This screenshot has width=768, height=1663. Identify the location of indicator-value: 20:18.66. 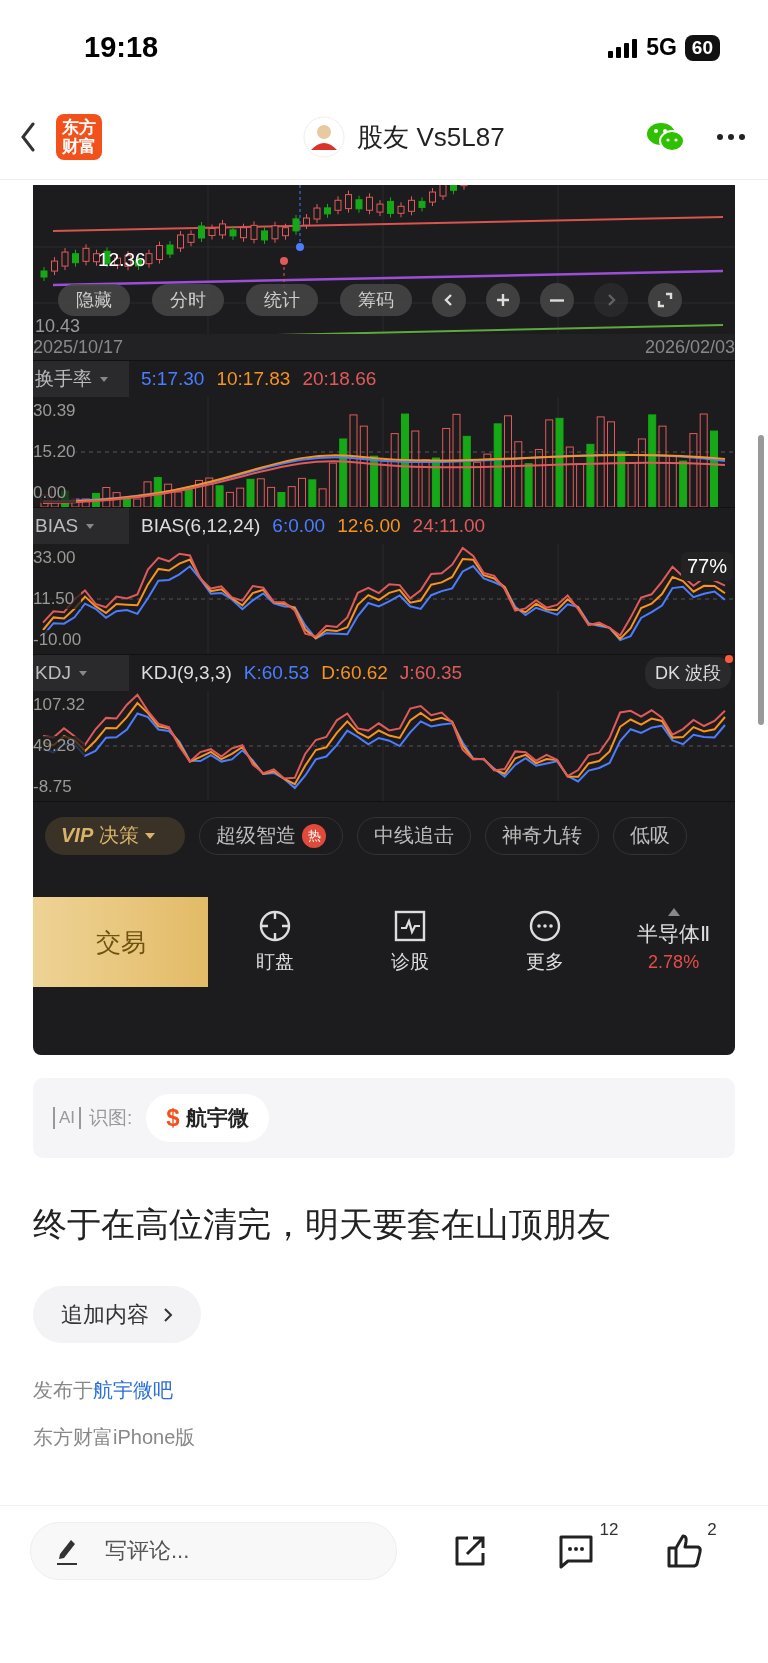
(339, 379).